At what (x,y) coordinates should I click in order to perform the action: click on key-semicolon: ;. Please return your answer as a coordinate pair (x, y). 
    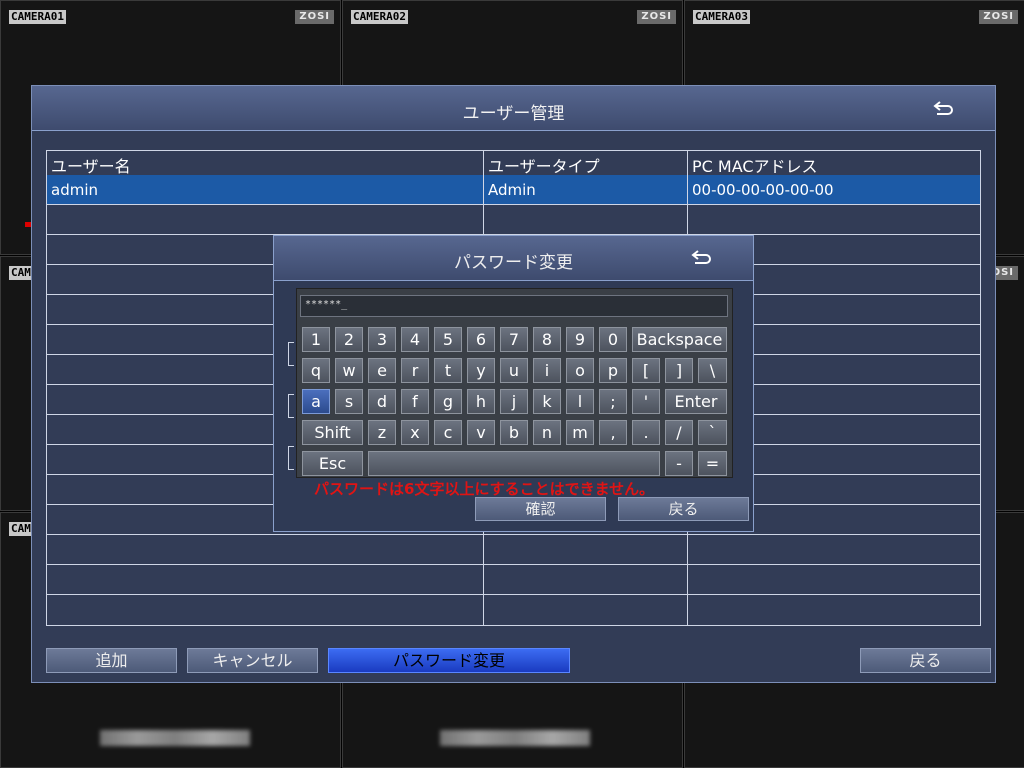
    Looking at the image, I should click on (613, 401).